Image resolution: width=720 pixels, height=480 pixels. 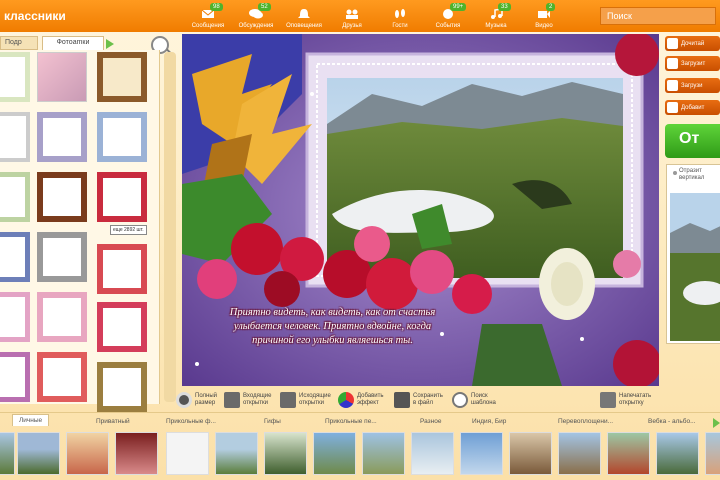 I want to click on frames-scrollbar, so click(x=170, y=227).